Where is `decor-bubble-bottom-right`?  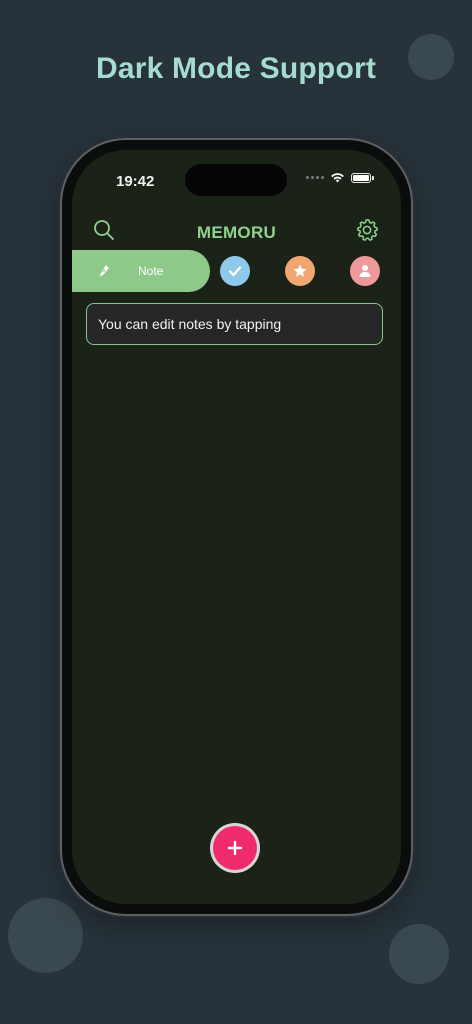 decor-bubble-bottom-right is located at coordinates (419, 954).